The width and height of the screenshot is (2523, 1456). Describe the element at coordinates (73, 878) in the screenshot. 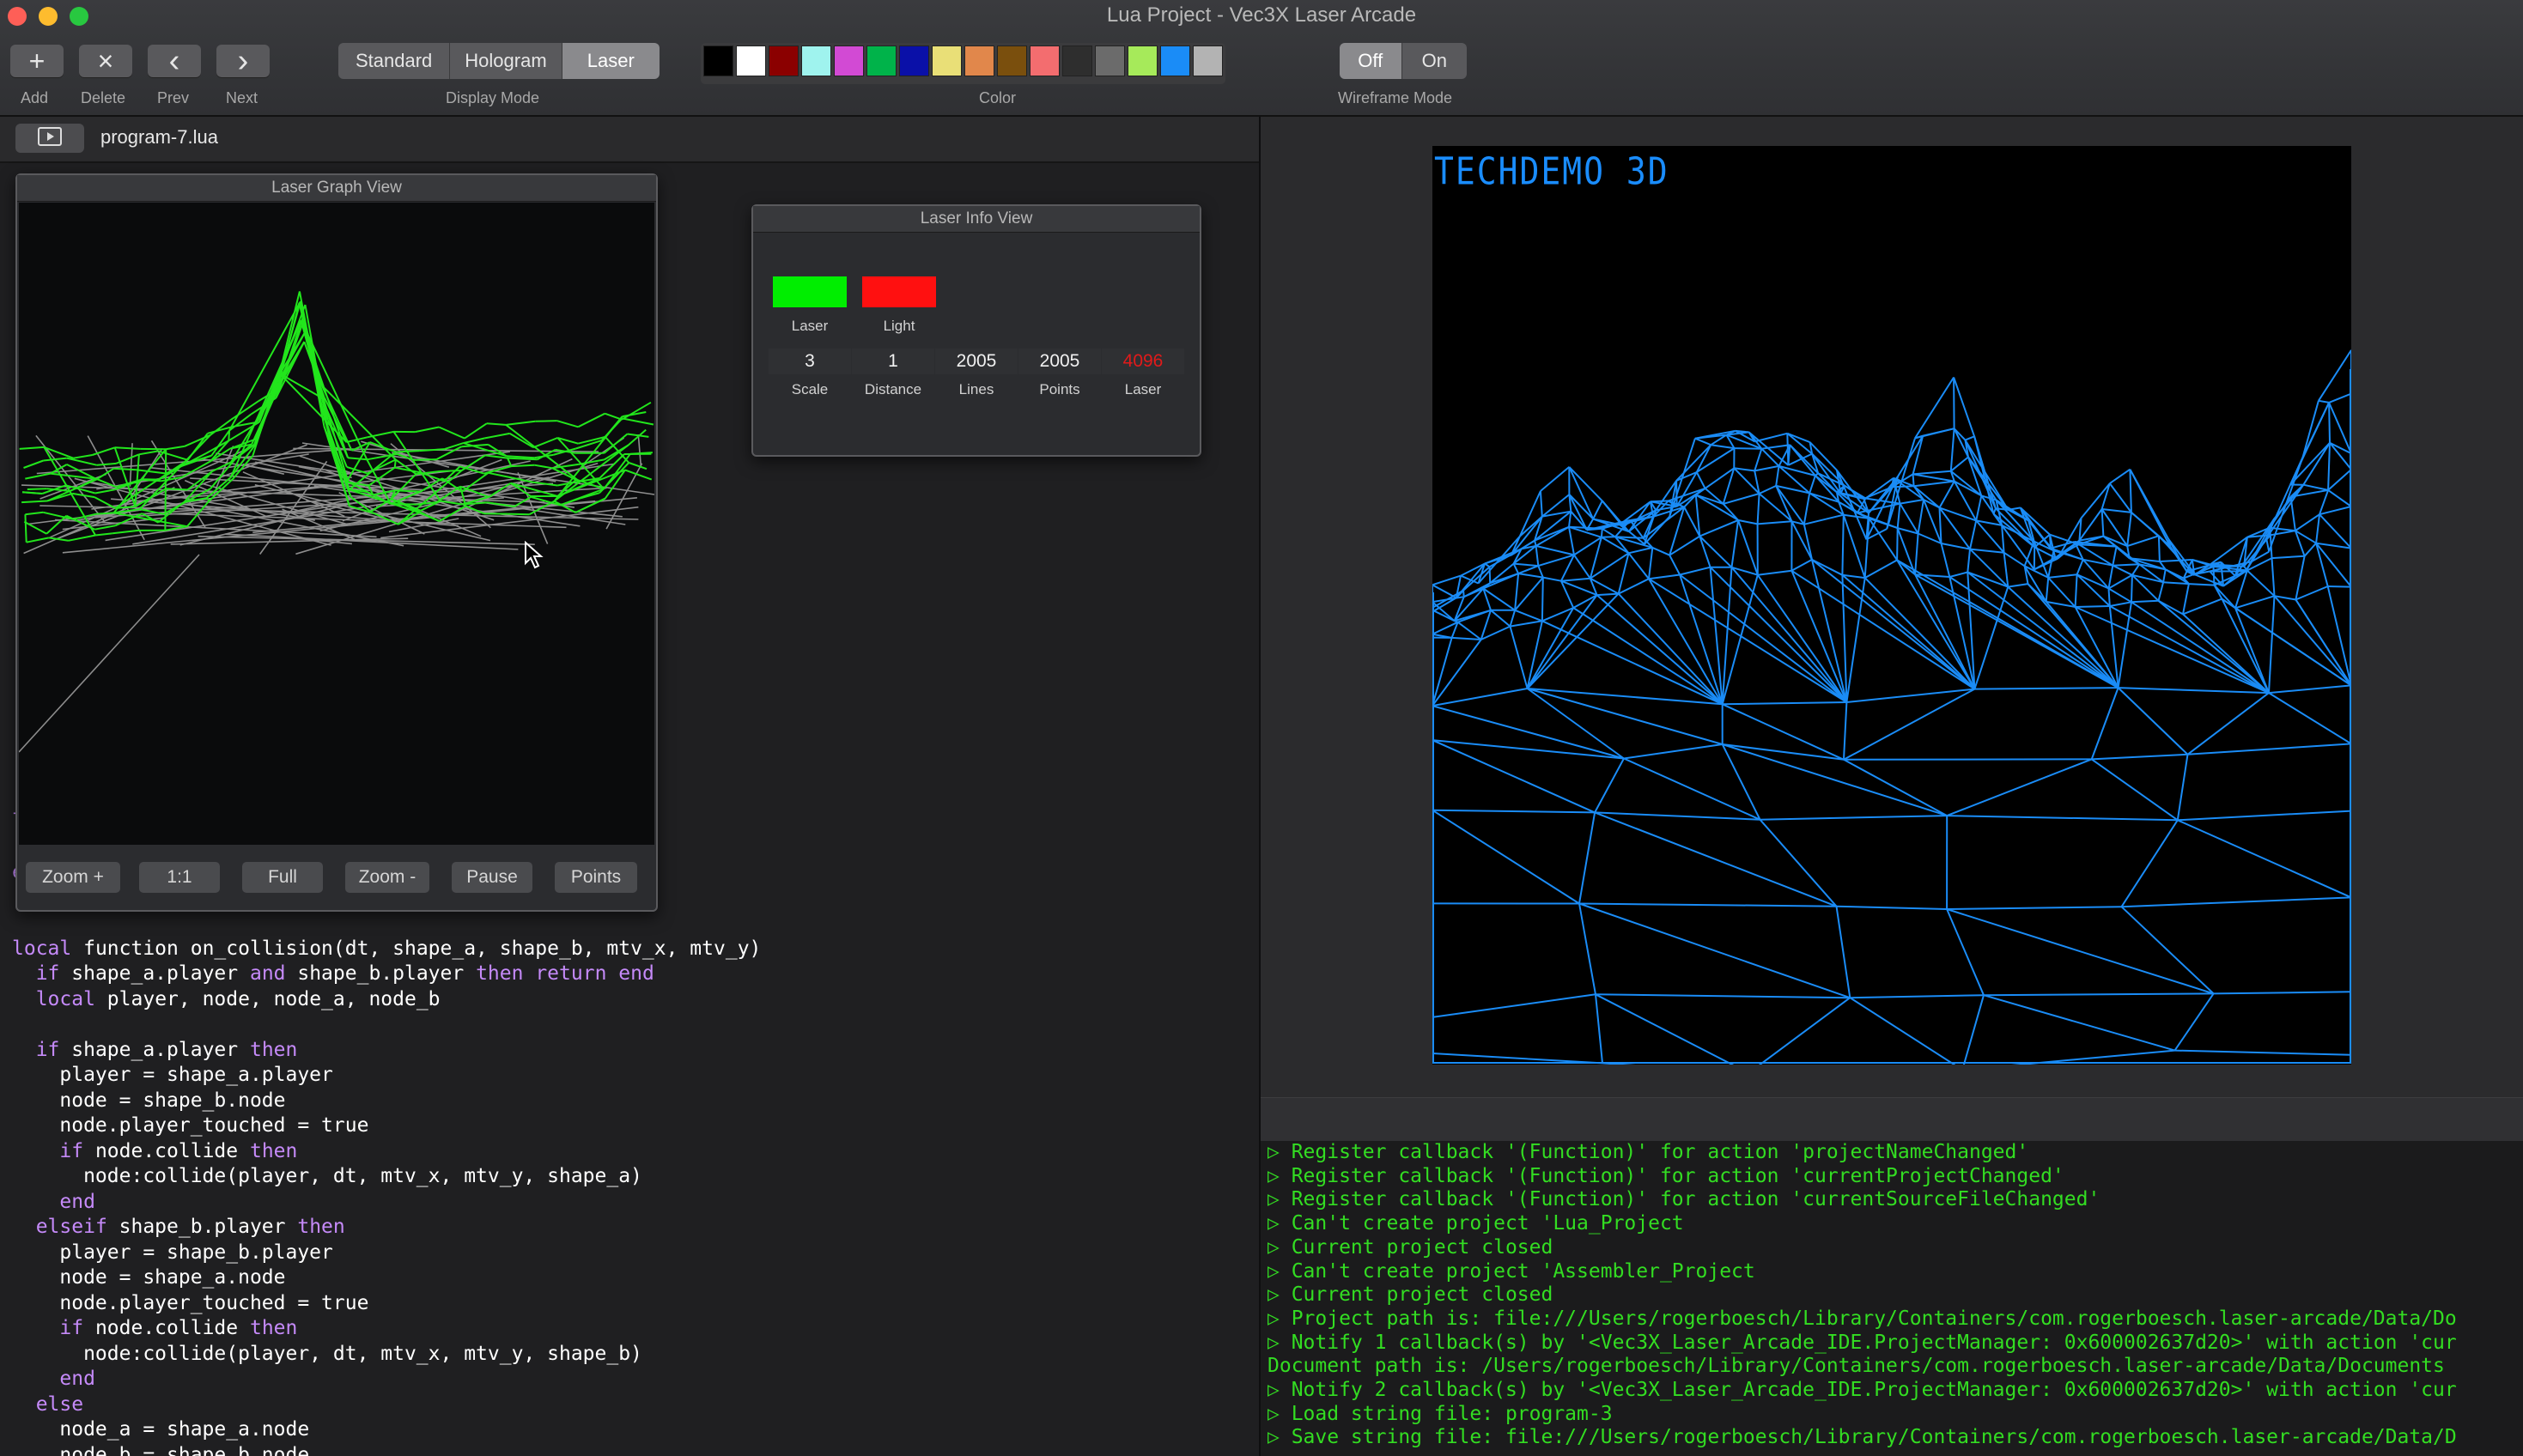

I see `zoom-in-button: Zoom +` at that location.